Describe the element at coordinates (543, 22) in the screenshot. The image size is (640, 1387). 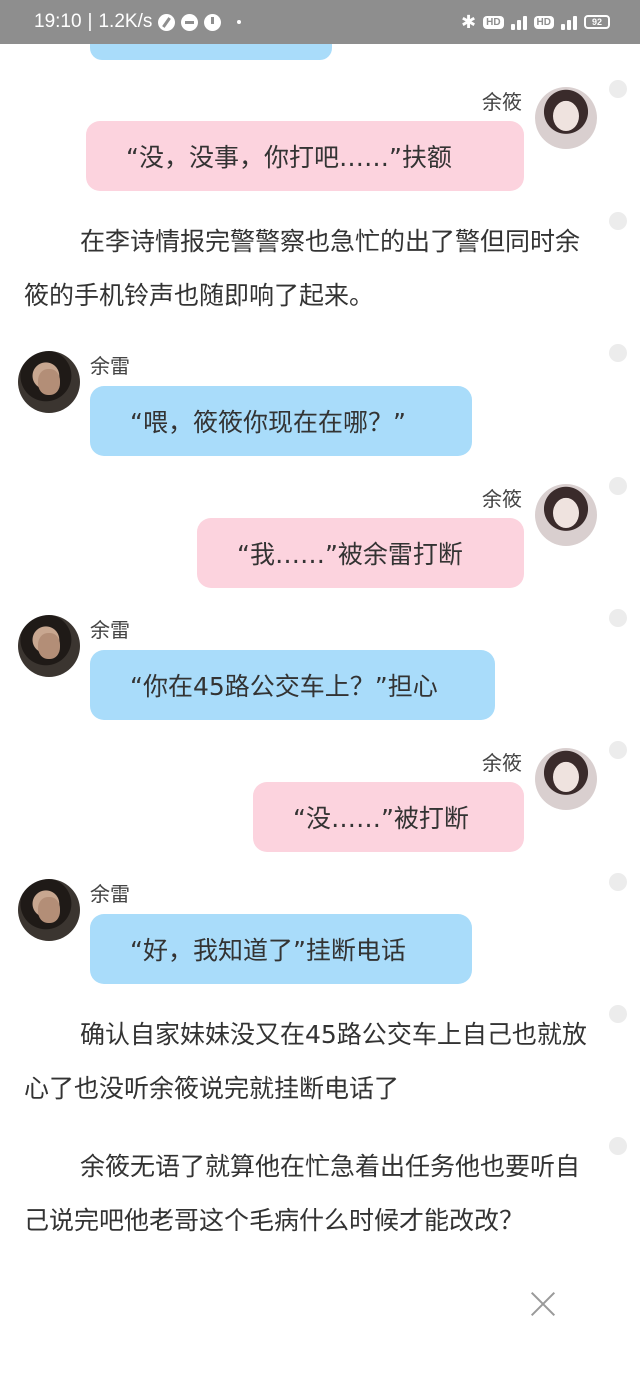
I see `hd-badge-2: HD` at that location.